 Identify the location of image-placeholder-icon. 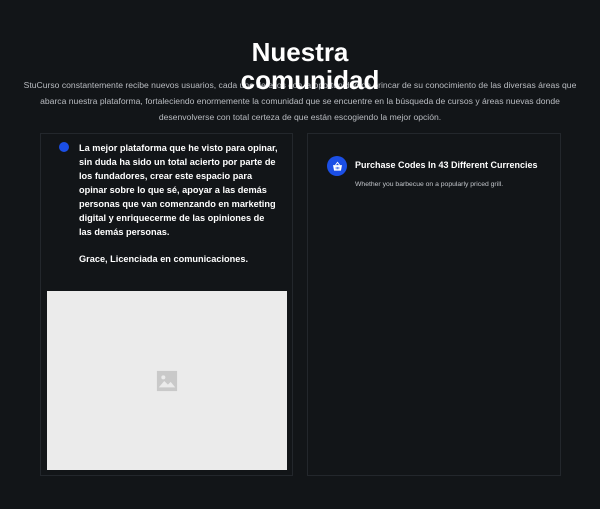
(167, 380).